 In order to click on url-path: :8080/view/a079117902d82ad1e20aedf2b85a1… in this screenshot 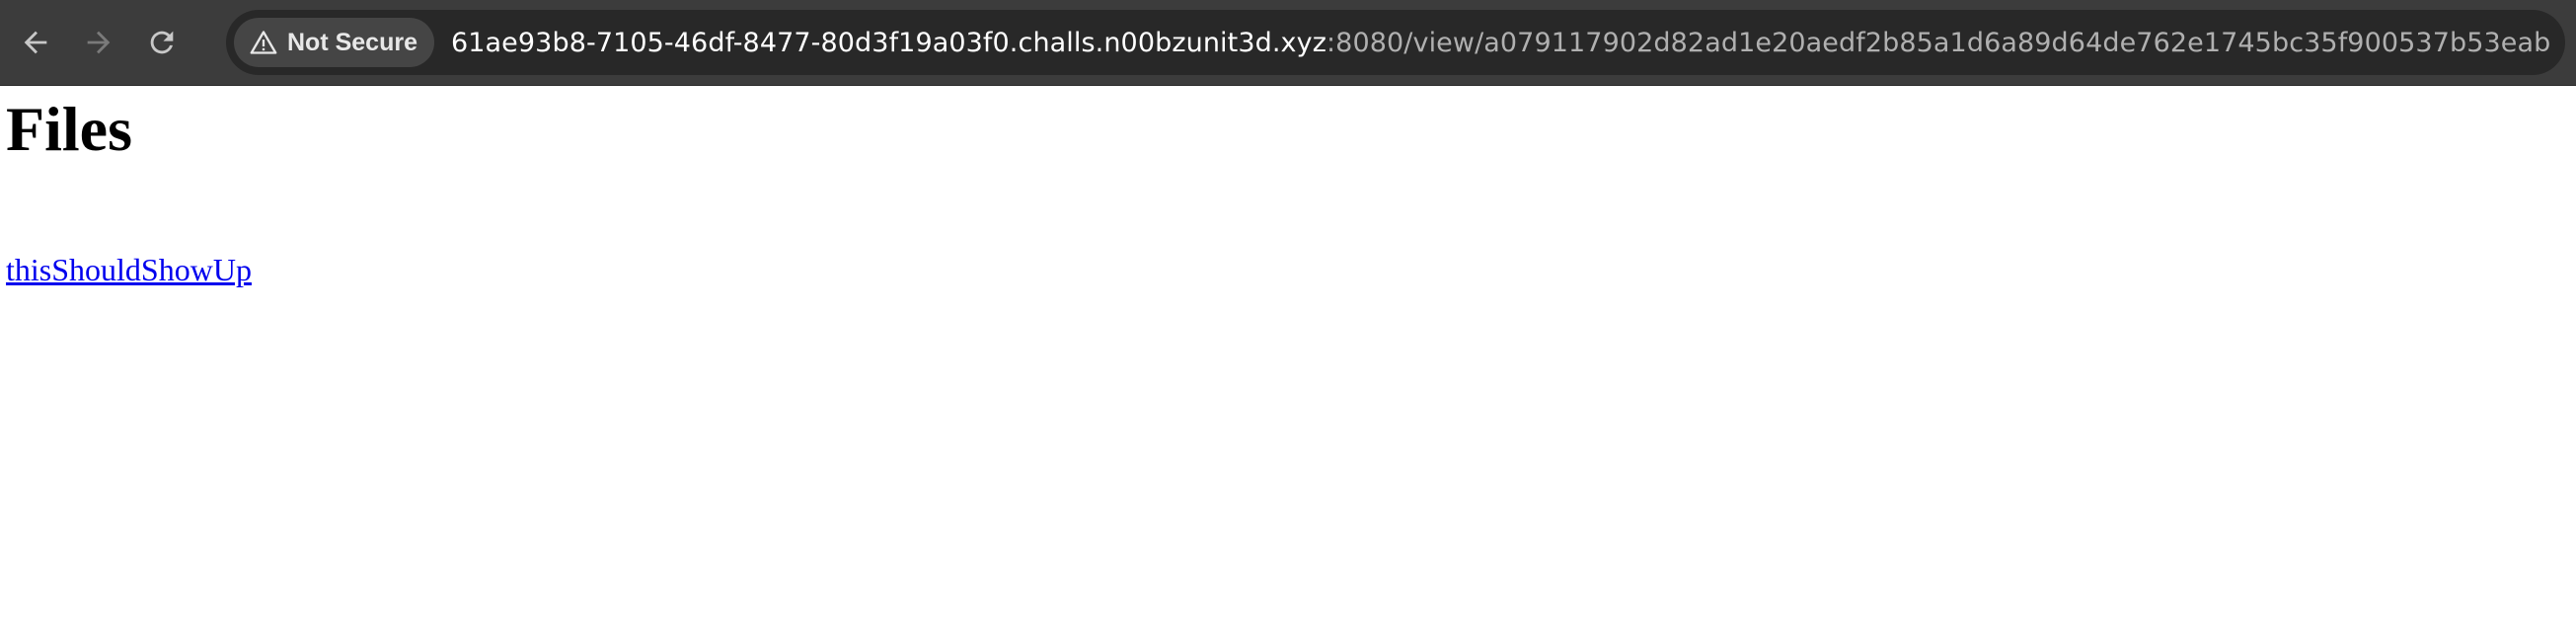, I will do `click(1938, 42)`.